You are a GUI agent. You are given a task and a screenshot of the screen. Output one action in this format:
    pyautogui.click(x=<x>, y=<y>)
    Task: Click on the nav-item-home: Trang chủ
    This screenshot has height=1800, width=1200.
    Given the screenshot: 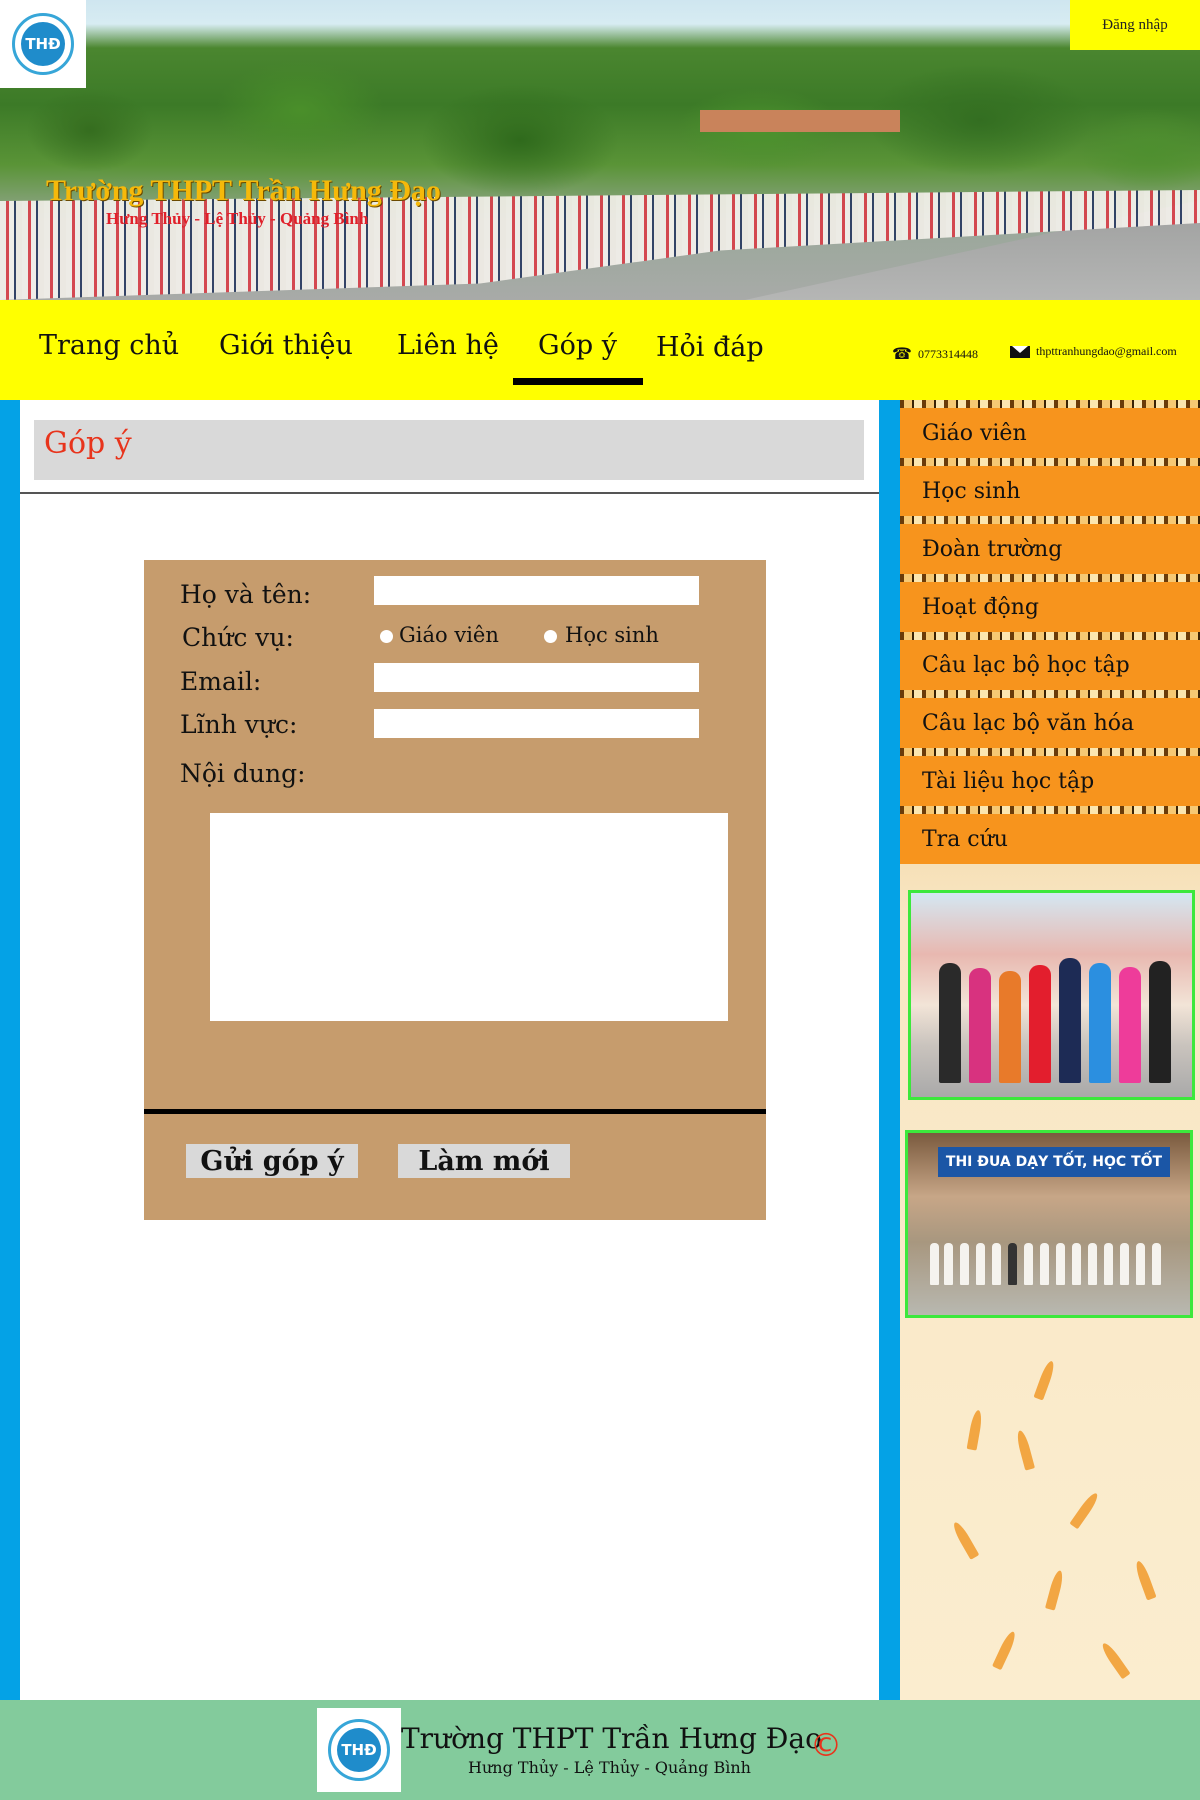 What is the action you would take?
    pyautogui.click(x=109, y=345)
    